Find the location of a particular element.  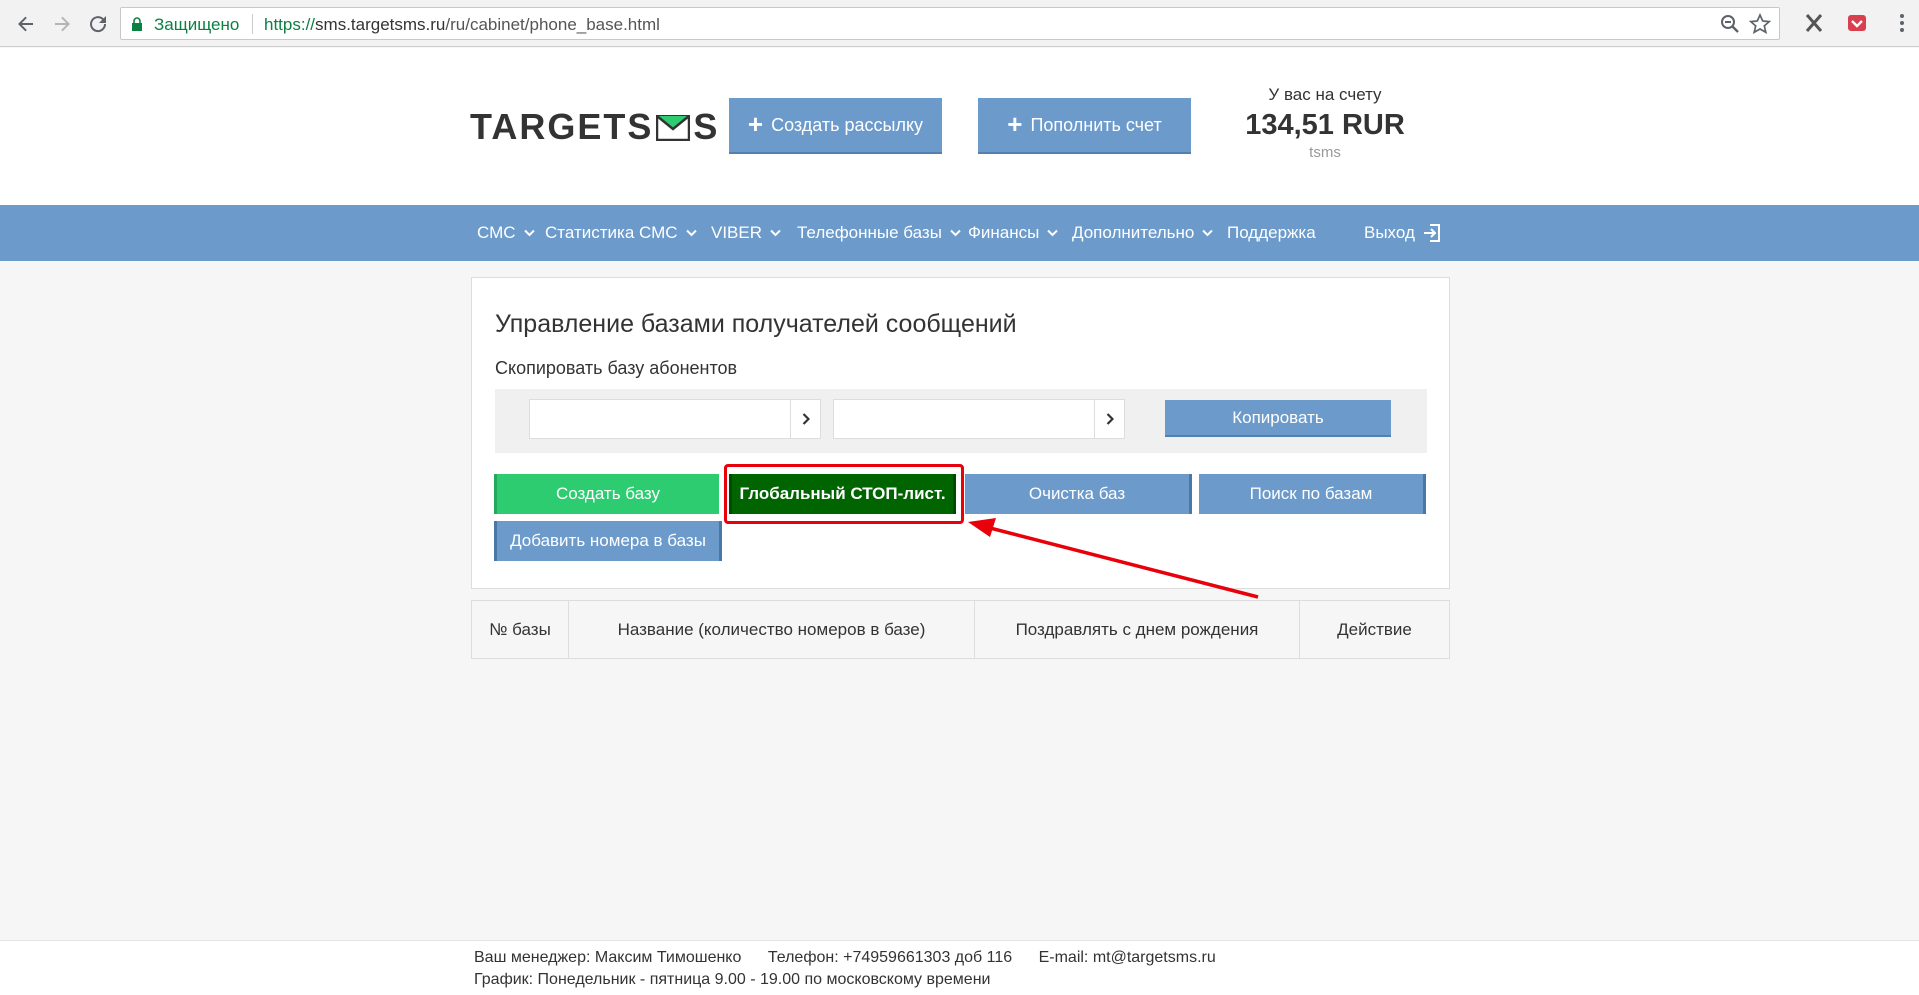

column-header: Поздравлять с днем рождения is located at coordinates (1137, 629).